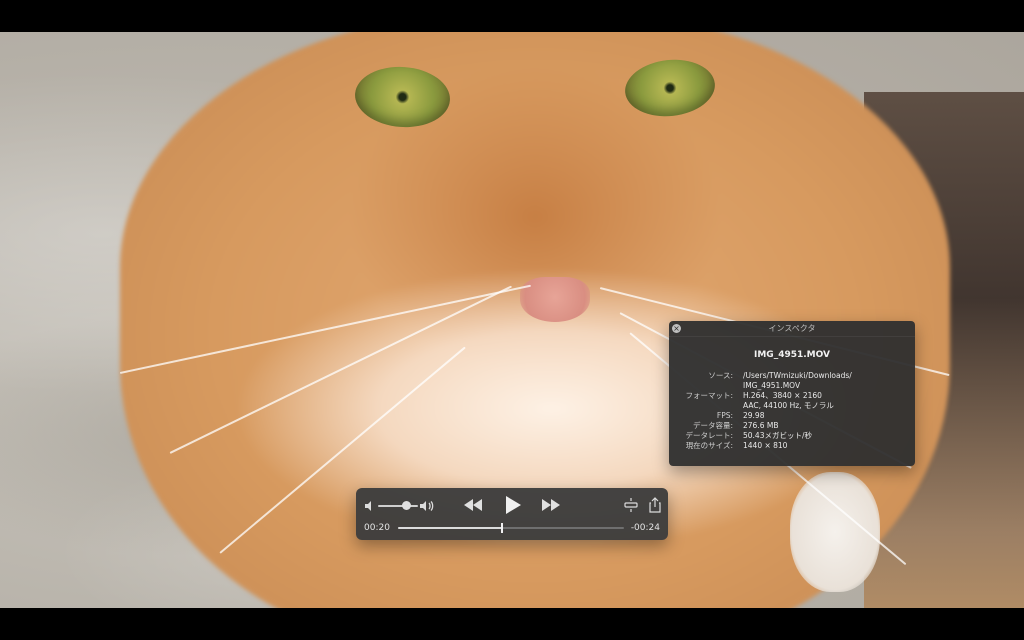 The image size is (1024, 640). What do you see at coordinates (792, 446) in the screenshot?
I see `inspector-row: 現在のサイズ: 1440 × 810` at bounding box center [792, 446].